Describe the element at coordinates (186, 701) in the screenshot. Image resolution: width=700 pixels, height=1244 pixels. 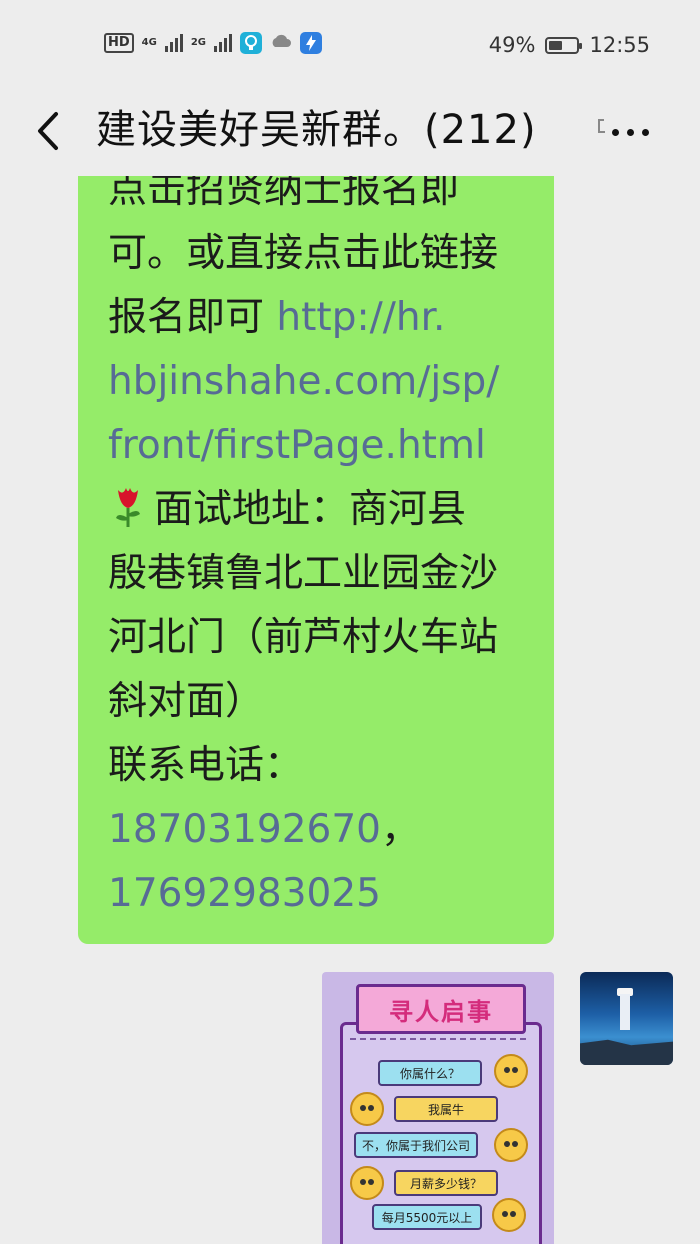
I see `address-line: 斜对面）` at that location.